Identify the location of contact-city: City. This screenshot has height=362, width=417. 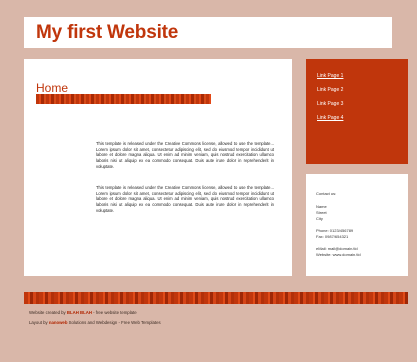
(319, 218).